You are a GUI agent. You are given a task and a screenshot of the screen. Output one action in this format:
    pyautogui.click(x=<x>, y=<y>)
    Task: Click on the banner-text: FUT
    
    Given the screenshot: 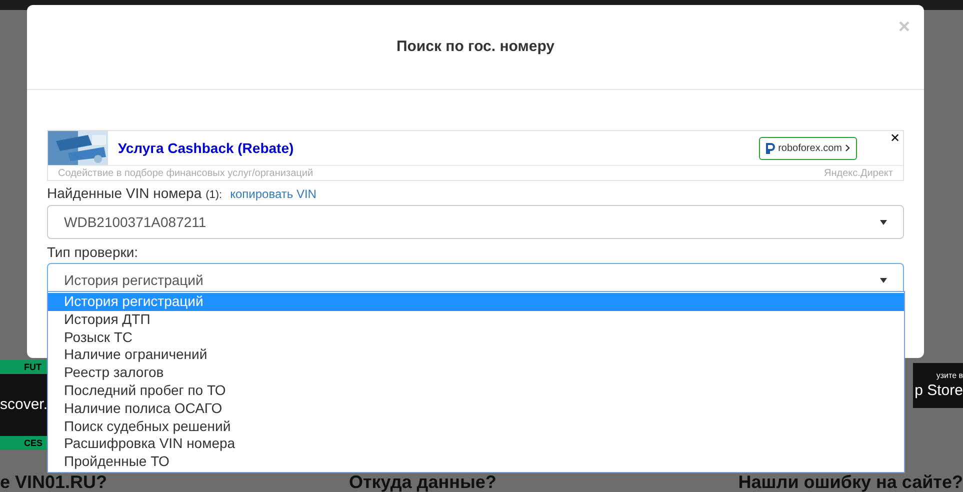 What is the action you would take?
    pyautogui.click(x=25, y=367)
    